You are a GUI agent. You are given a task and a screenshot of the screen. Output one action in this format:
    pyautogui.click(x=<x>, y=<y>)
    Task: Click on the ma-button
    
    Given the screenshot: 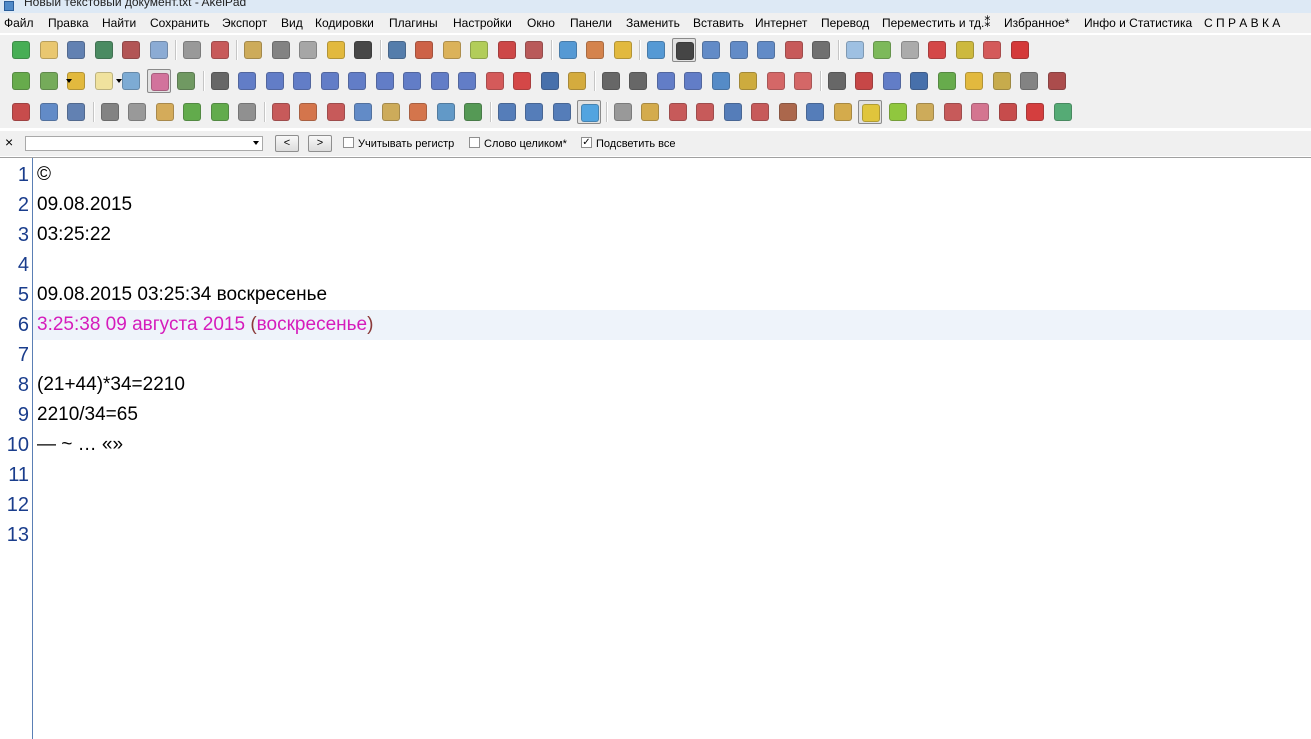 What is the action you would take?
    pyautogui.click(x=760, y=112)
    